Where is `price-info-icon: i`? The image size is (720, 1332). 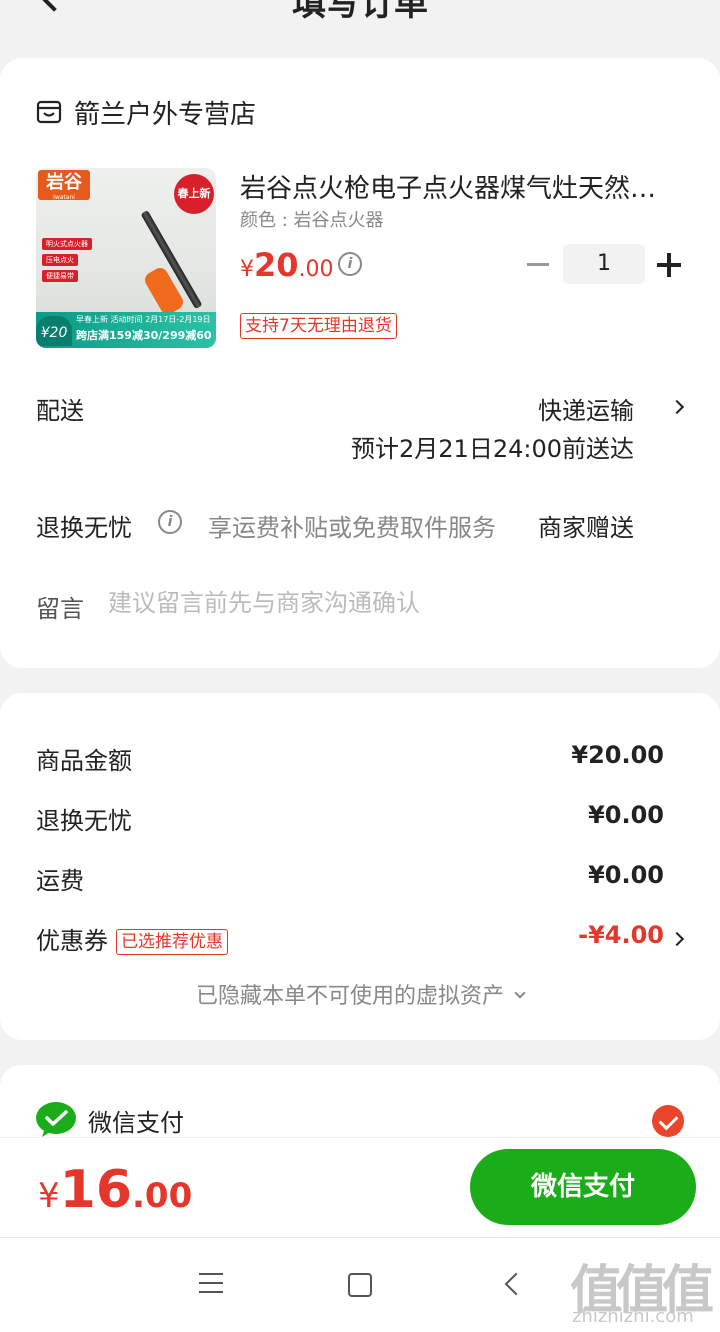 price-info-icon: i is located at coordinates (350, 264).